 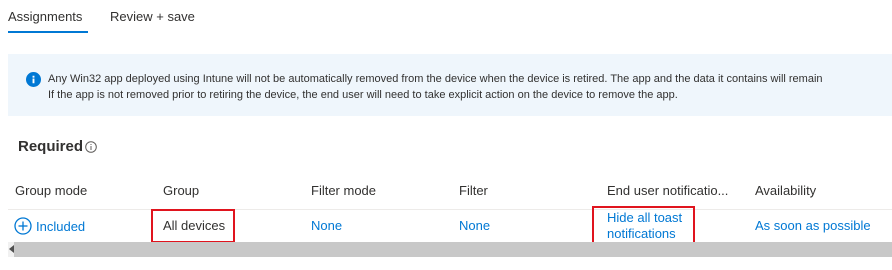 I want to click on column-header-filter: Filter, so click(x=473, y=190).